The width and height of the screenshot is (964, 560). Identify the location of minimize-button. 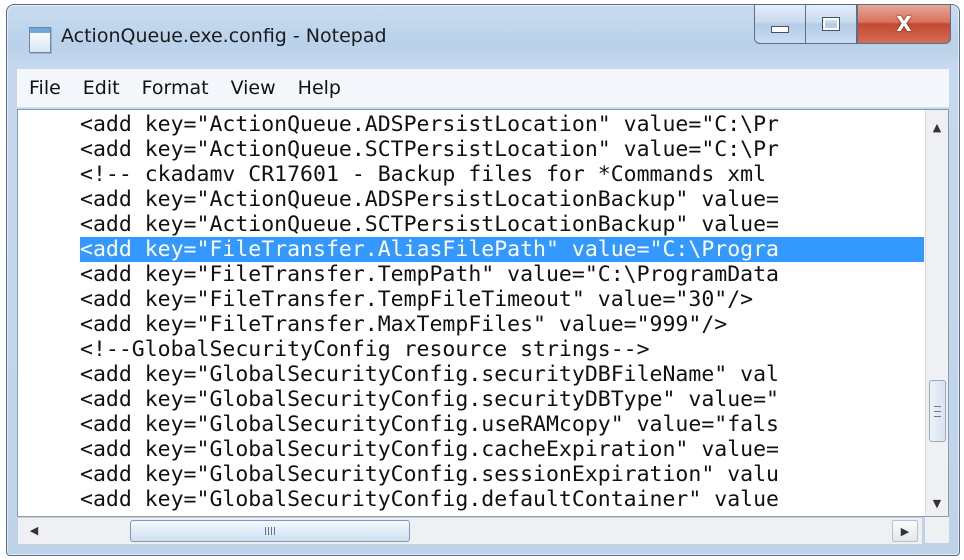
(779, 24).